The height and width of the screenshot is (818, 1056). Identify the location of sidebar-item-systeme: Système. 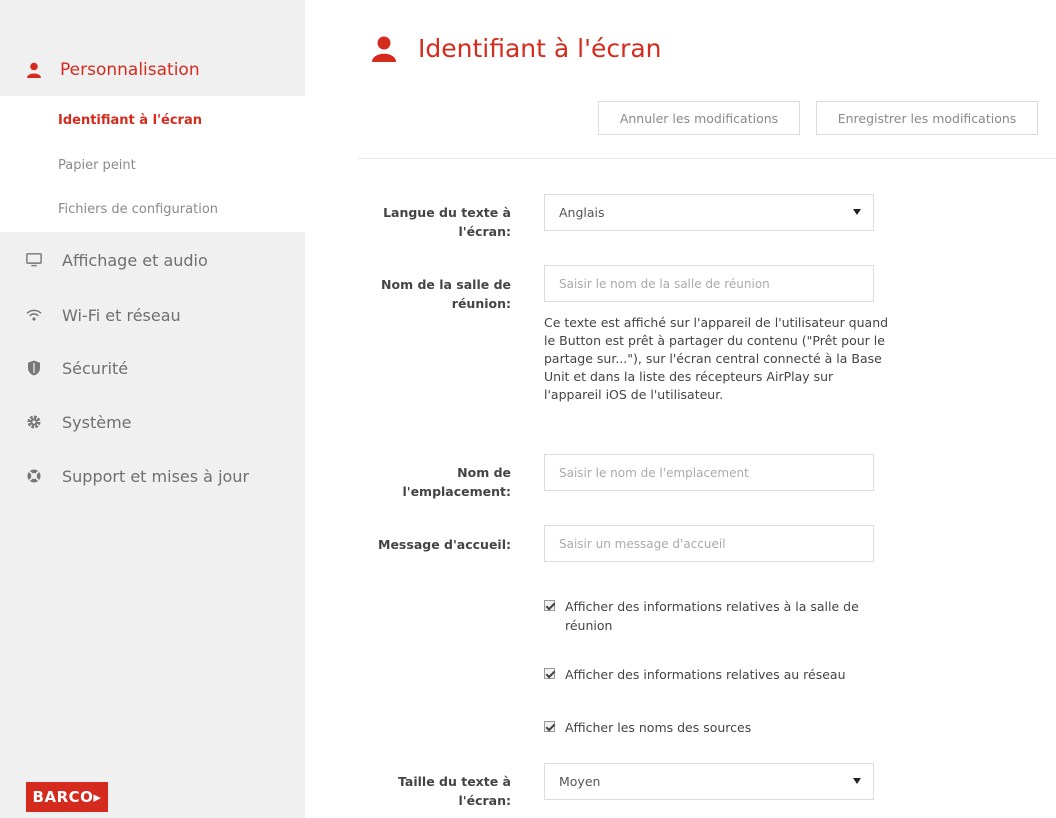
(152, 422).